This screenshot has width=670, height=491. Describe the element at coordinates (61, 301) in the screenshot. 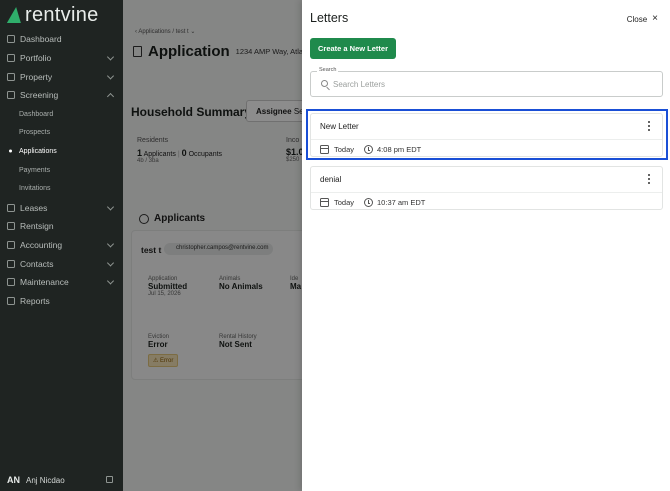

I see `sidebar-item-reports: Reports` at that location.